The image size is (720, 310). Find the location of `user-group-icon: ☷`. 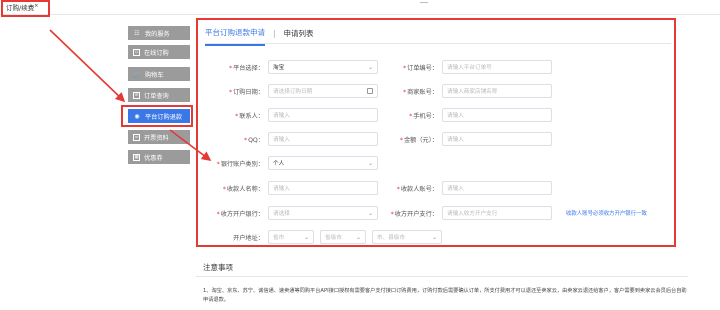

user-group-icon: ☷ is located at coordinates (137, 33).